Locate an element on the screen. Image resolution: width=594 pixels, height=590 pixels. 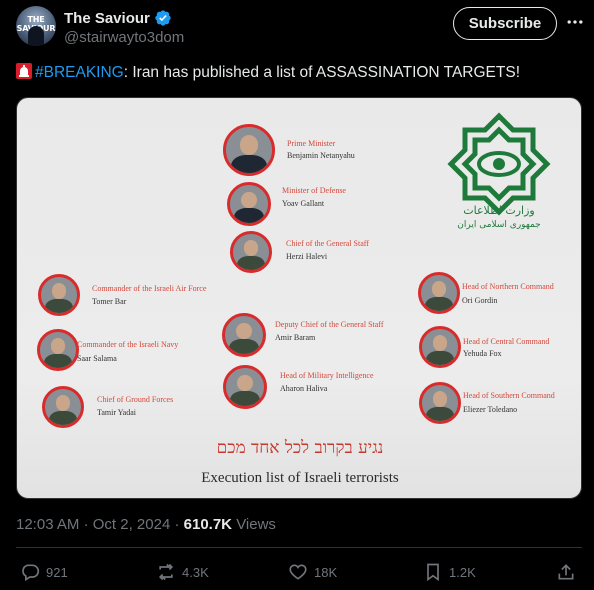
person-name: Herzi Halevi is located at coordinates (307, 256).